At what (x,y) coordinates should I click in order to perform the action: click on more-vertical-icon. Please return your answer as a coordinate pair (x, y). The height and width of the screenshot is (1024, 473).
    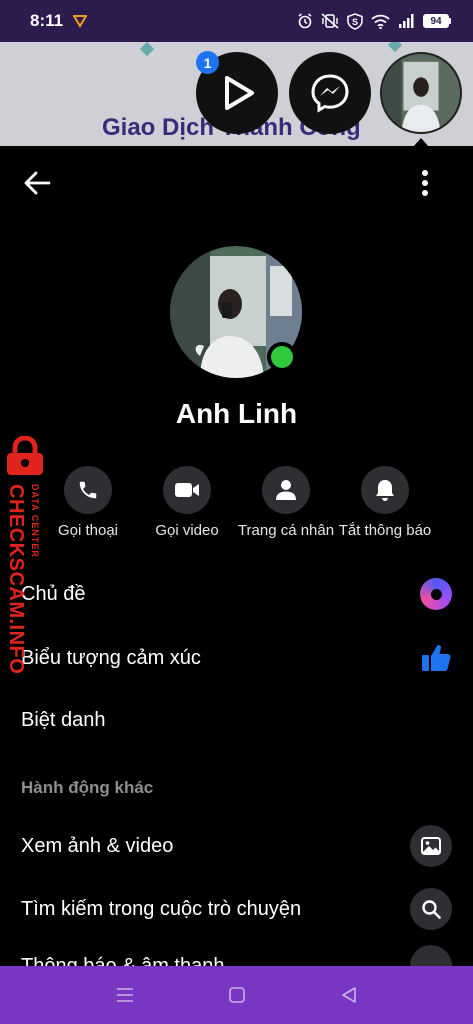
    Looking at the image, I should click on (425, 183).